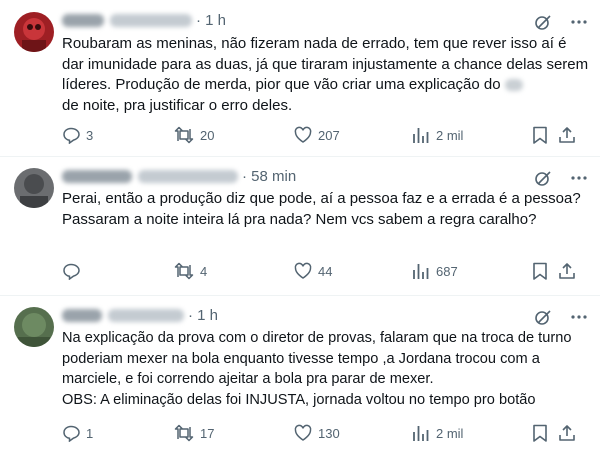  I want to click on retweet-button: 17, so click(194, 433).